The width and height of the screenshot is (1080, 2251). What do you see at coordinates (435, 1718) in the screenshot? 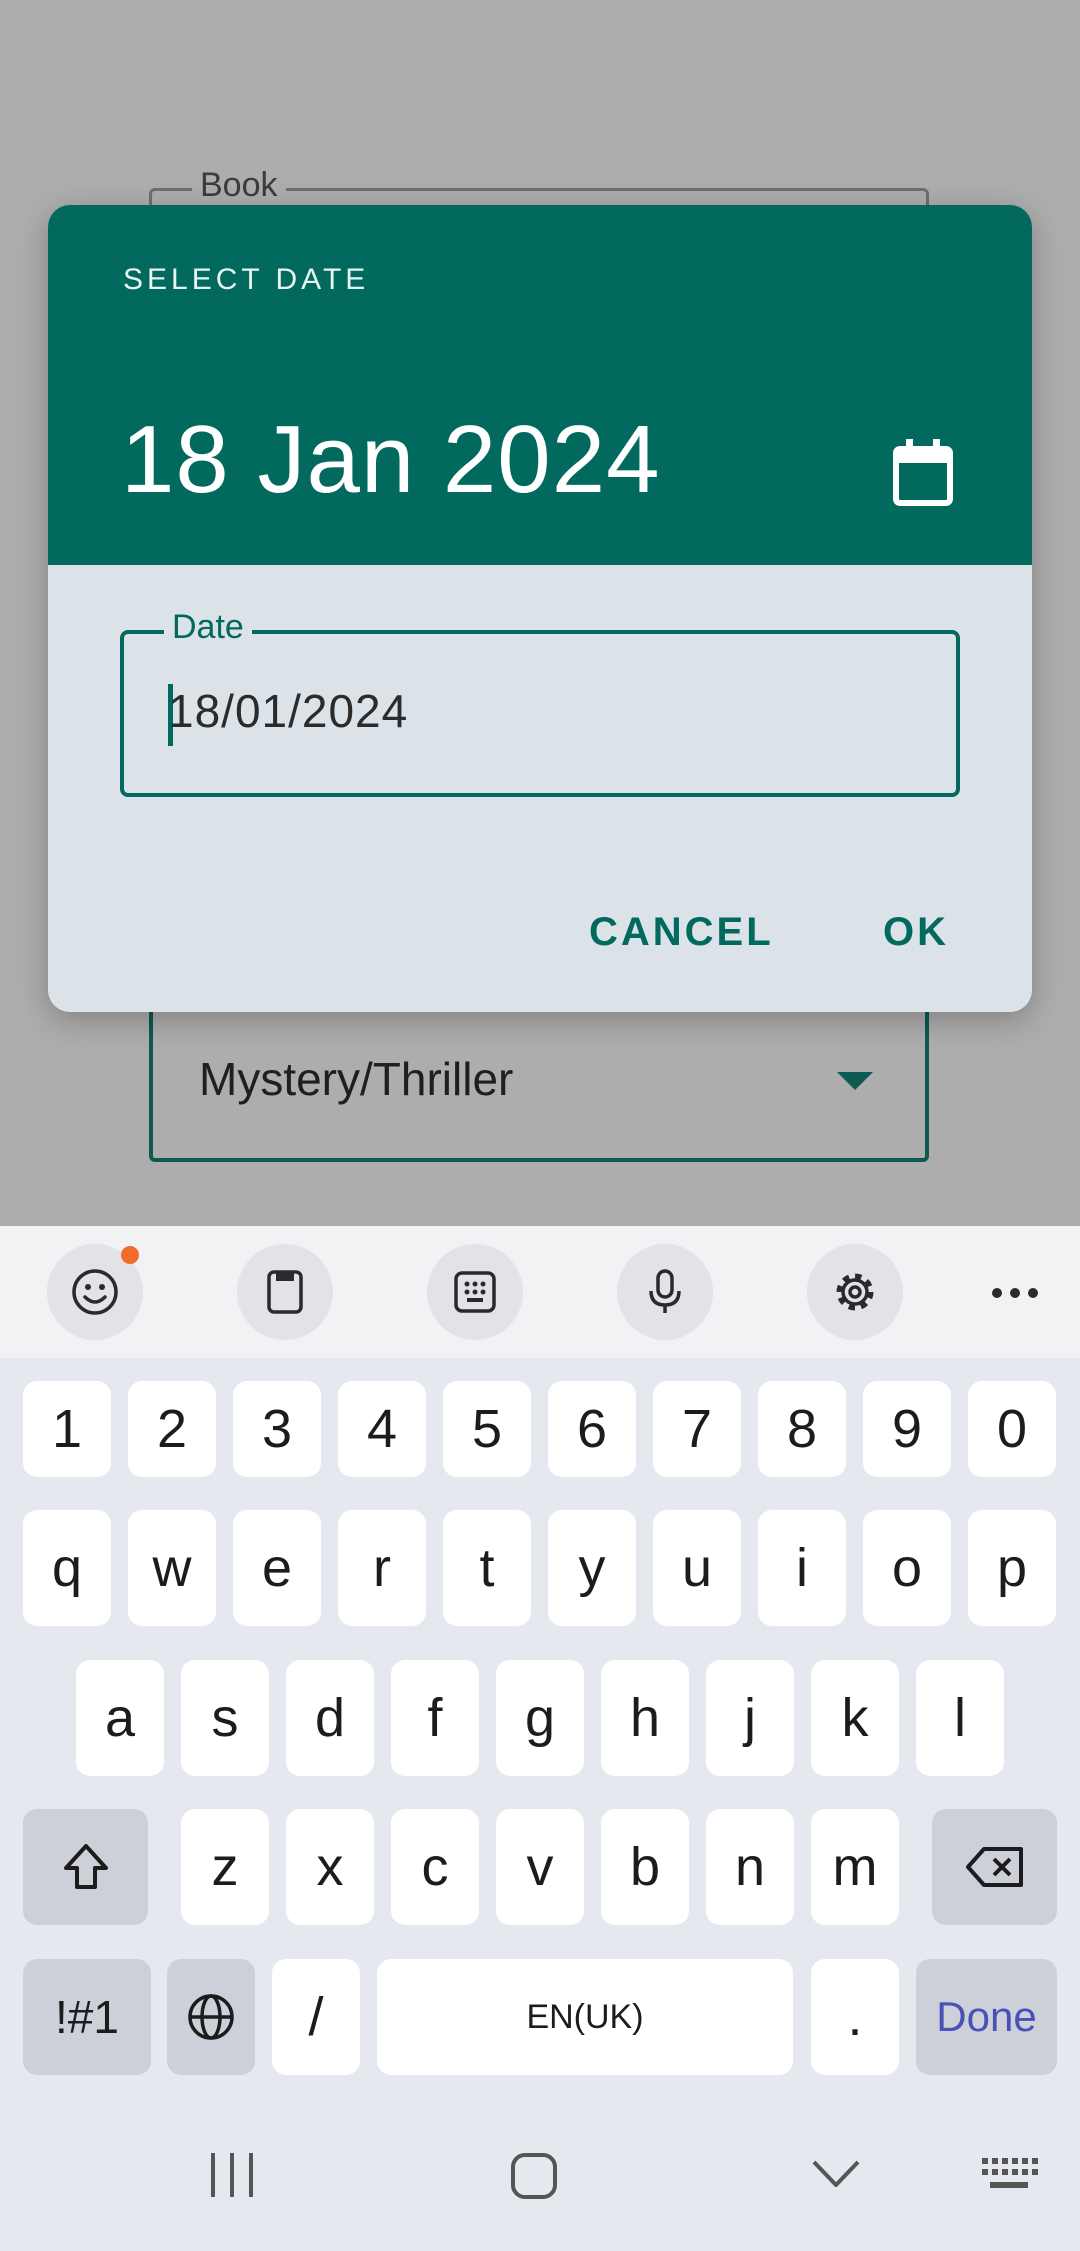
I see `key-f: f` at bounding box center [435, 1718].